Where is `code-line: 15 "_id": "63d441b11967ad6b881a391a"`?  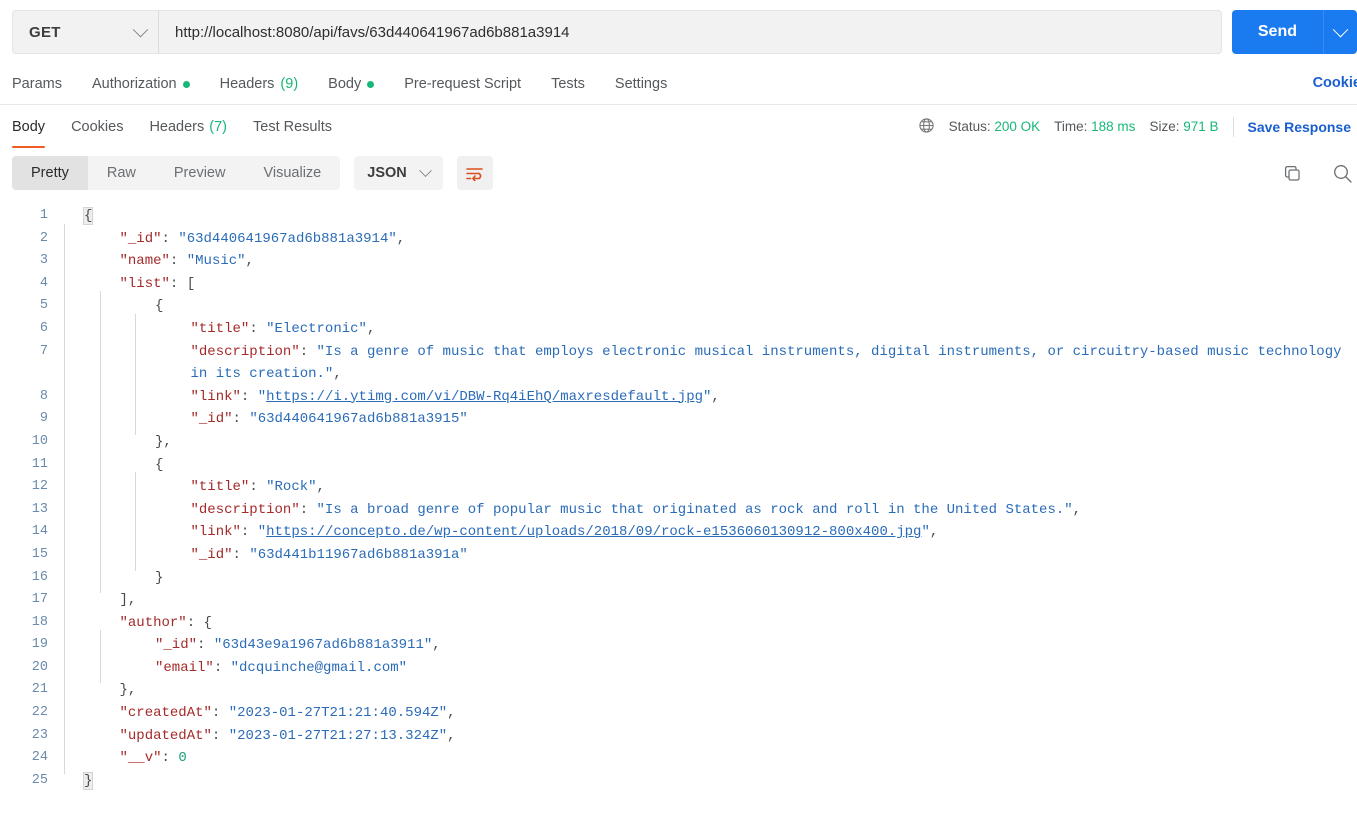 code-line: 15 "_id": "63d441b11967ad6b881a391a" is located at coordinates (678, 555).